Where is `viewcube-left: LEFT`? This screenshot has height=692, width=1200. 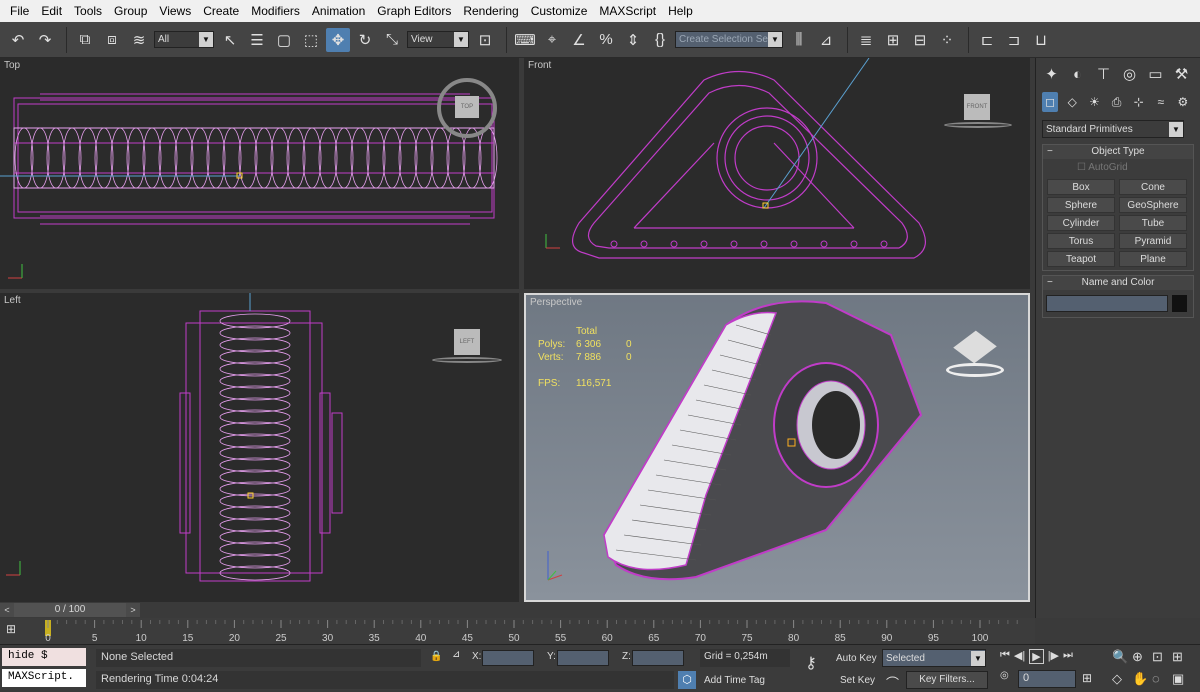 viewcube-left: LEFT is located at coordinates (467, 346).